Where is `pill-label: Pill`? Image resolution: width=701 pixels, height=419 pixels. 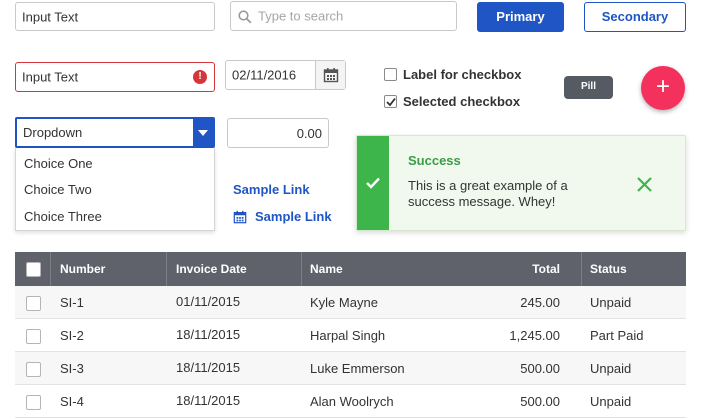 pill-label: Pill is located at coordinates (588, 86).